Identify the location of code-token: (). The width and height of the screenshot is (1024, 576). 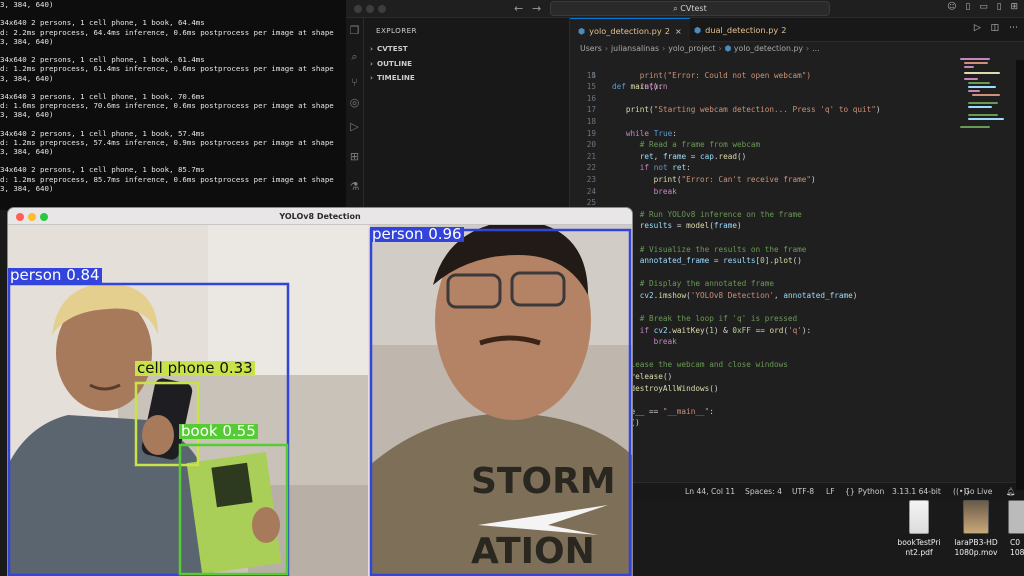
(667, 377).